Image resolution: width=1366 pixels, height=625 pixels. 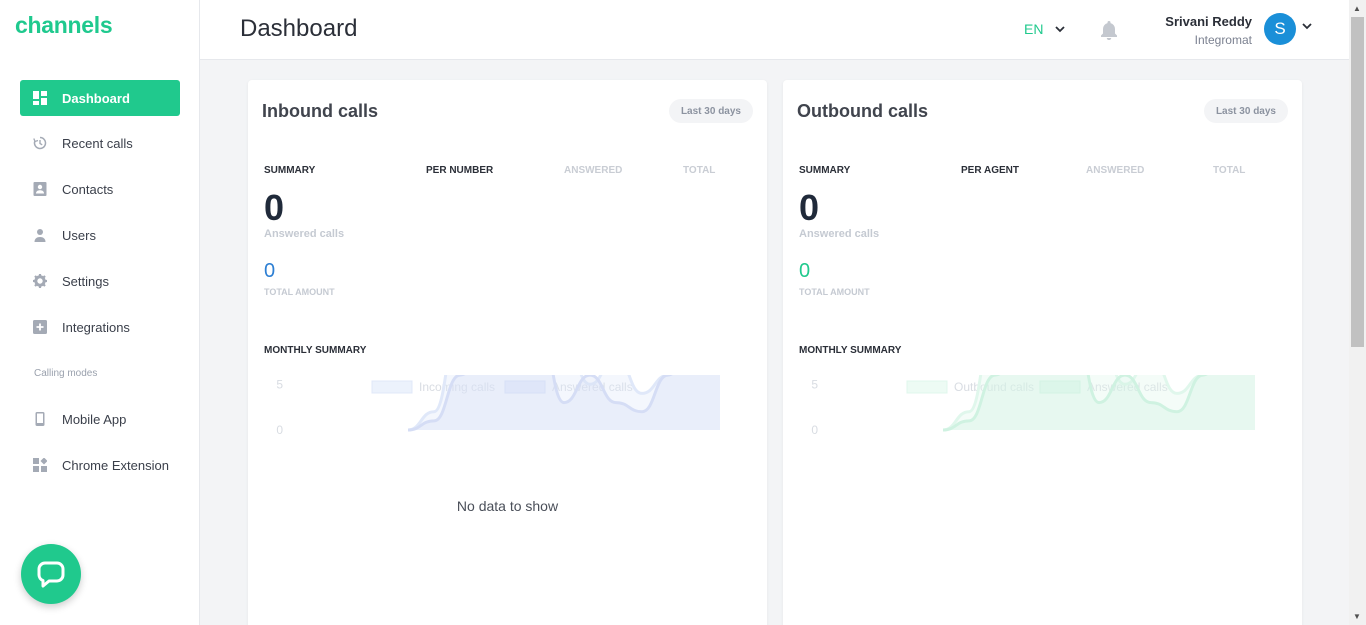 What do you see at coordinates (320, 111) in the screenshot?
I see `card-title: Inbound calls` at bounding box center [320, 111].